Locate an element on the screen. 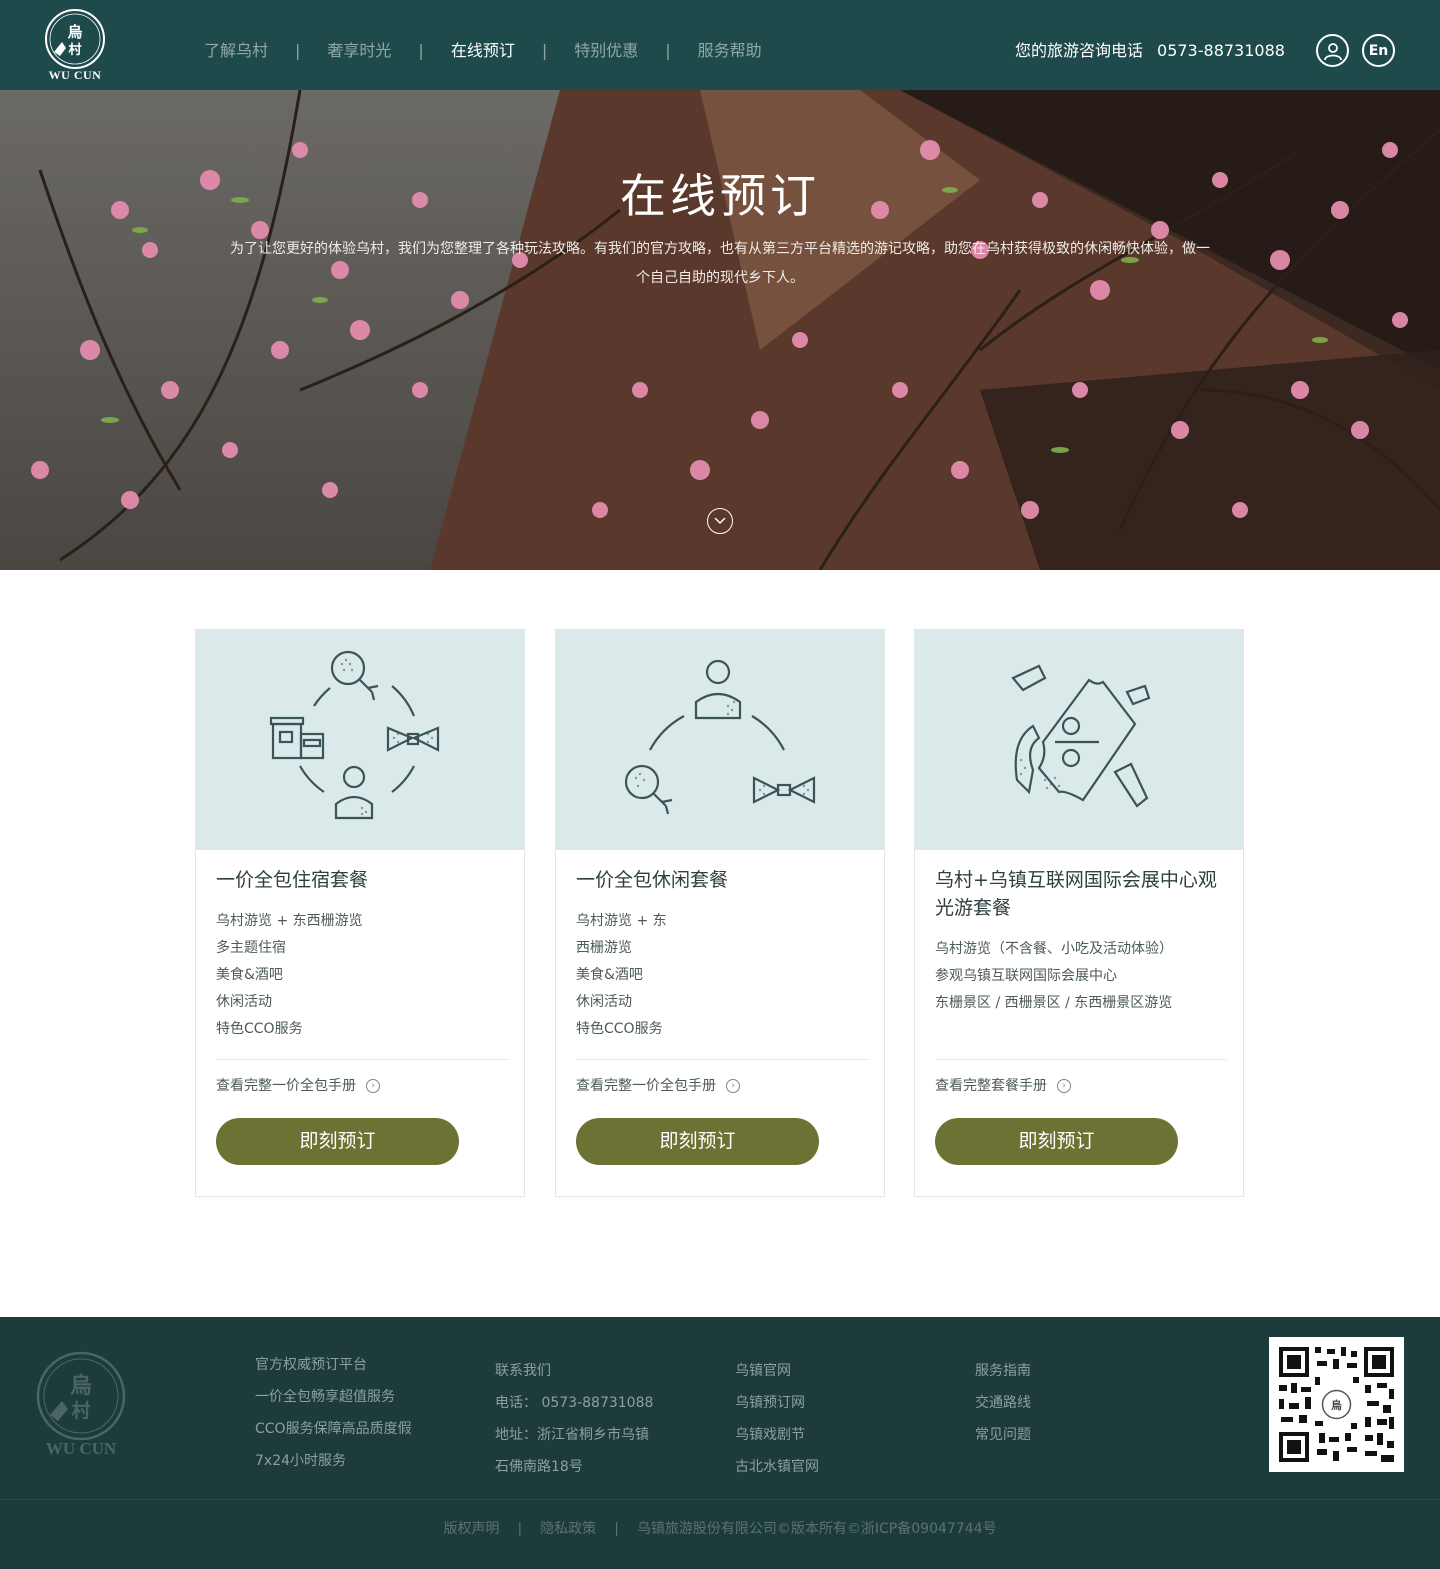  package-cycle-icon is located at coordinates (354, 735).